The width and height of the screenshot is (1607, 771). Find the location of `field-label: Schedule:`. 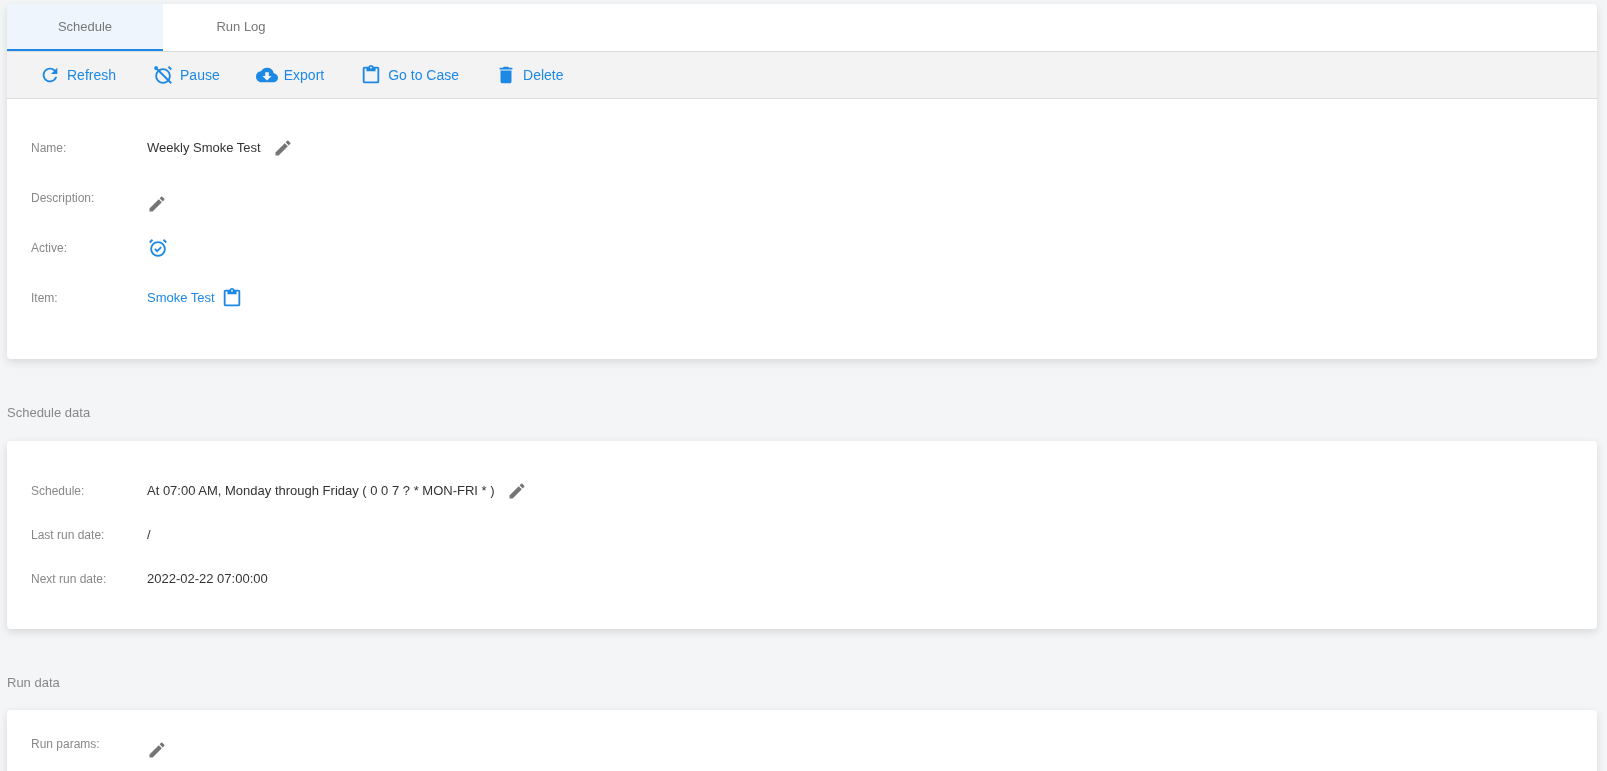

field-label: Schedule: is located at coordinates (58, 491).